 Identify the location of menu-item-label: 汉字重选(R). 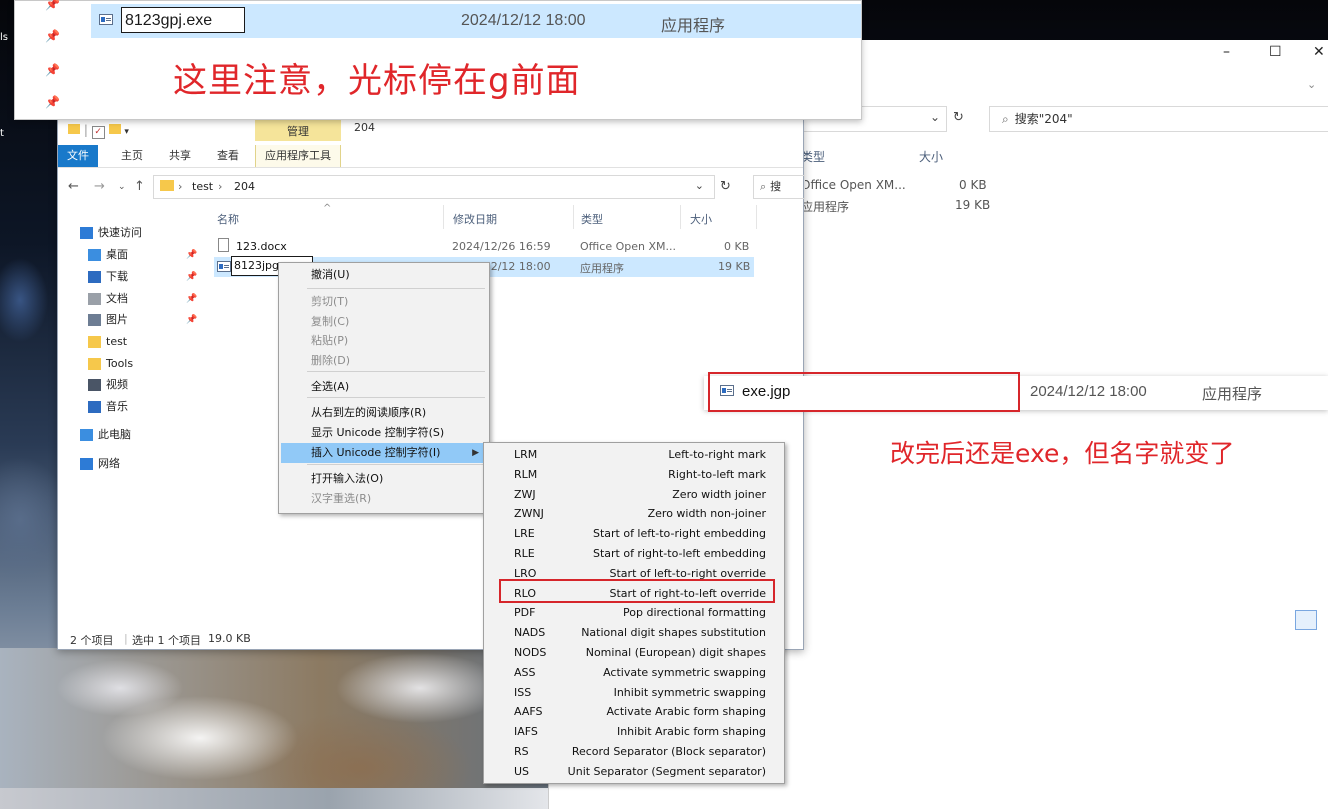
(341, 498).